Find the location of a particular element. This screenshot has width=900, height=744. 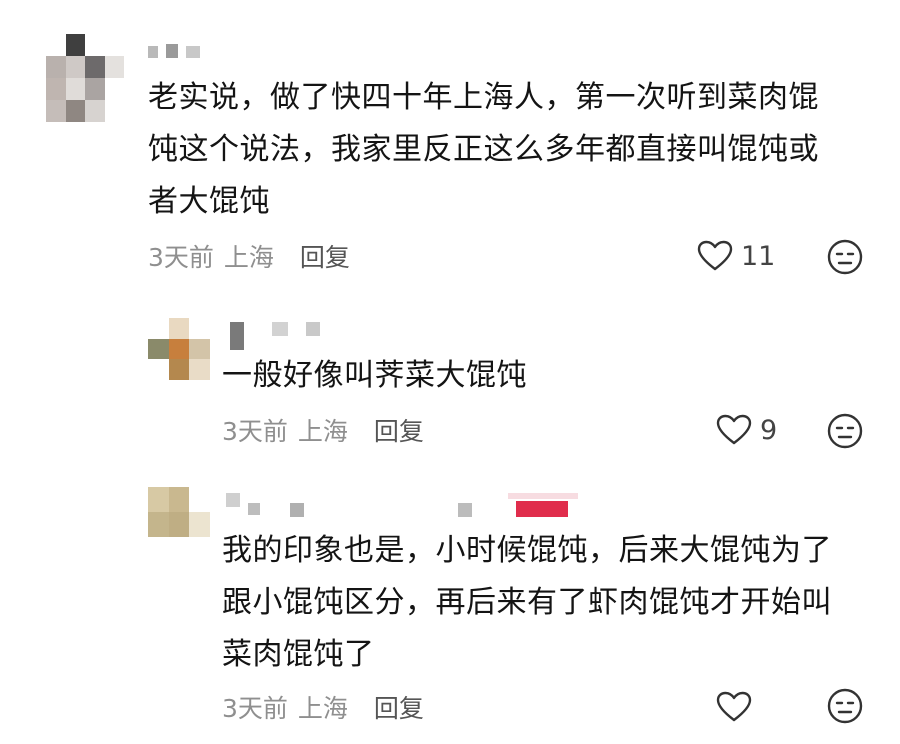

like-button: 9 is located at coordinates (746, 430).